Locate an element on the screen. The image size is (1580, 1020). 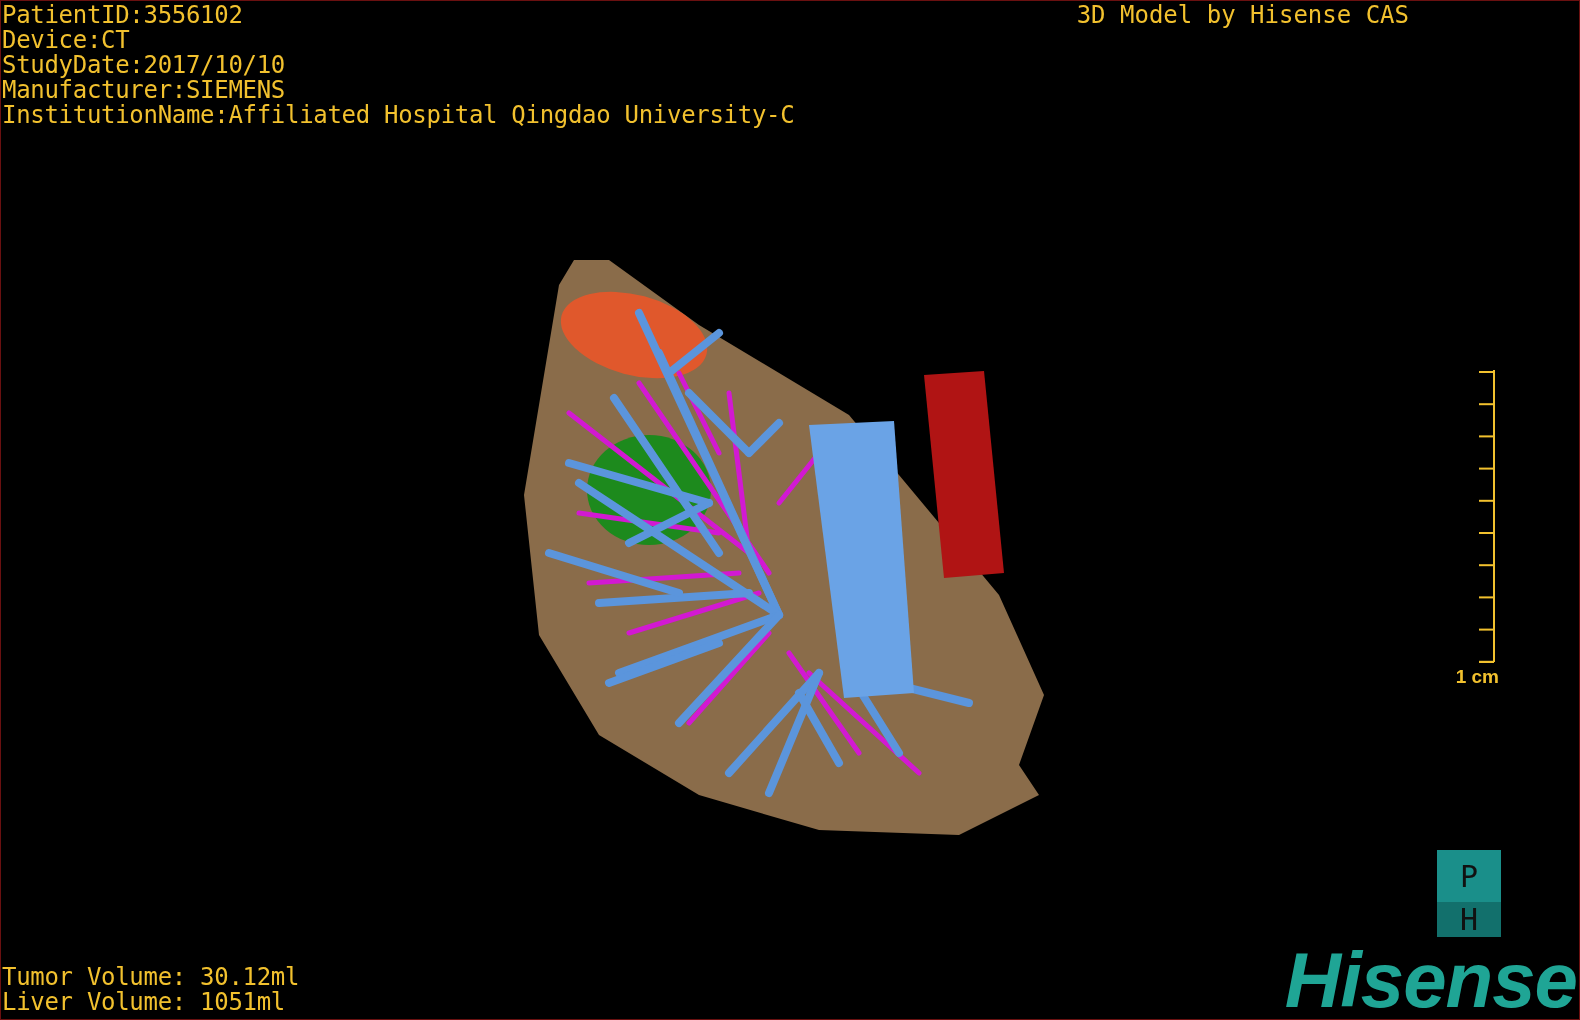
study-info-text: Device:CT is located at coordinates (66, 40).